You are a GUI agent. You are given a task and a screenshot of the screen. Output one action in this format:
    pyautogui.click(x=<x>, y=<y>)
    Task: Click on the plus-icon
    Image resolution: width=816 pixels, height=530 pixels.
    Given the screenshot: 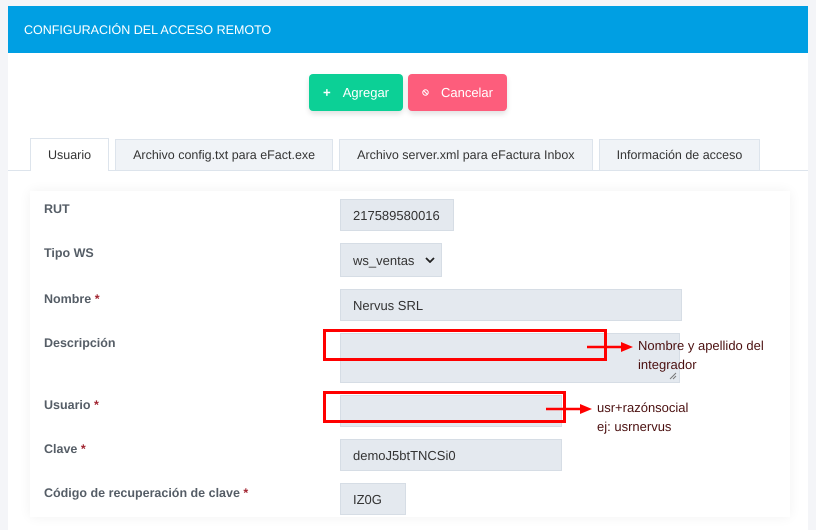 What is the action you would take?
    pyautogui.click(x=327, y=92)
    